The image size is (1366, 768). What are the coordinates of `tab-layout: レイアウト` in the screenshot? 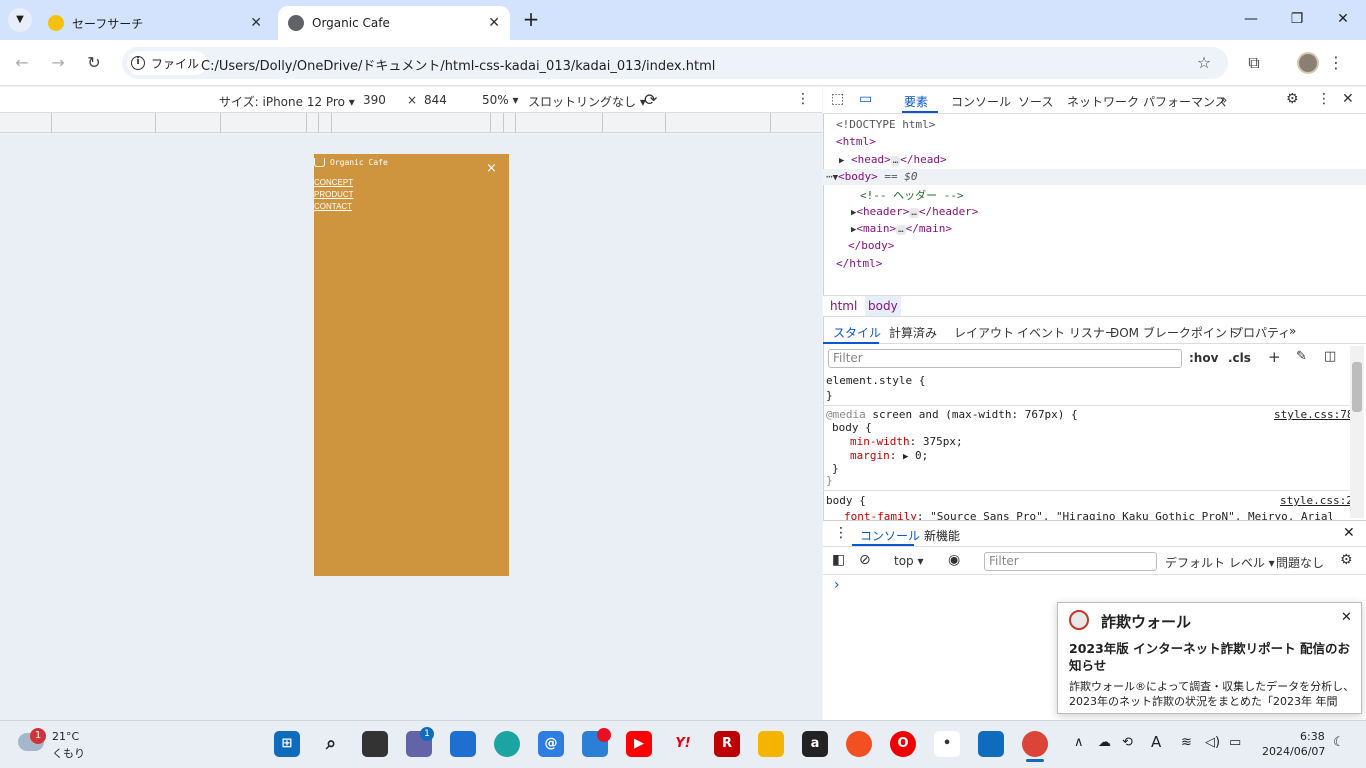 It's located at (984, 332).